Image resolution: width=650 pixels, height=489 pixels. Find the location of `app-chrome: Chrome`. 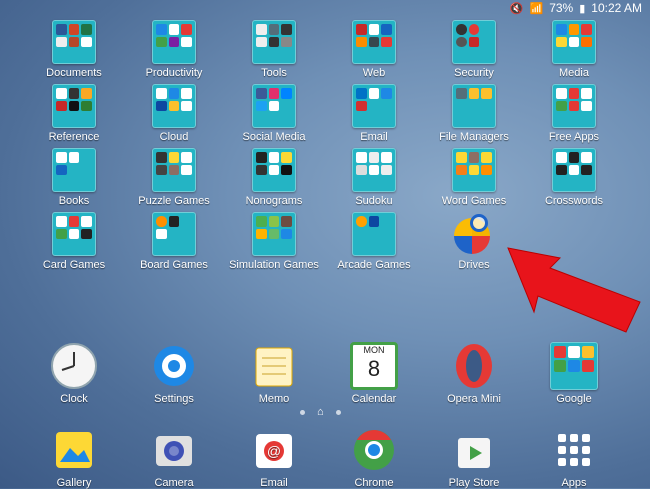

app-chrome: Chrome is located at coordinates (374, 457).